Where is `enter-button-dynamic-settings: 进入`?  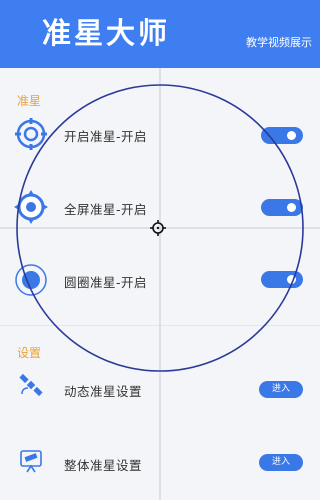
enter-button-dynamic-settings: 进入 is located at coordinates (281, 389).